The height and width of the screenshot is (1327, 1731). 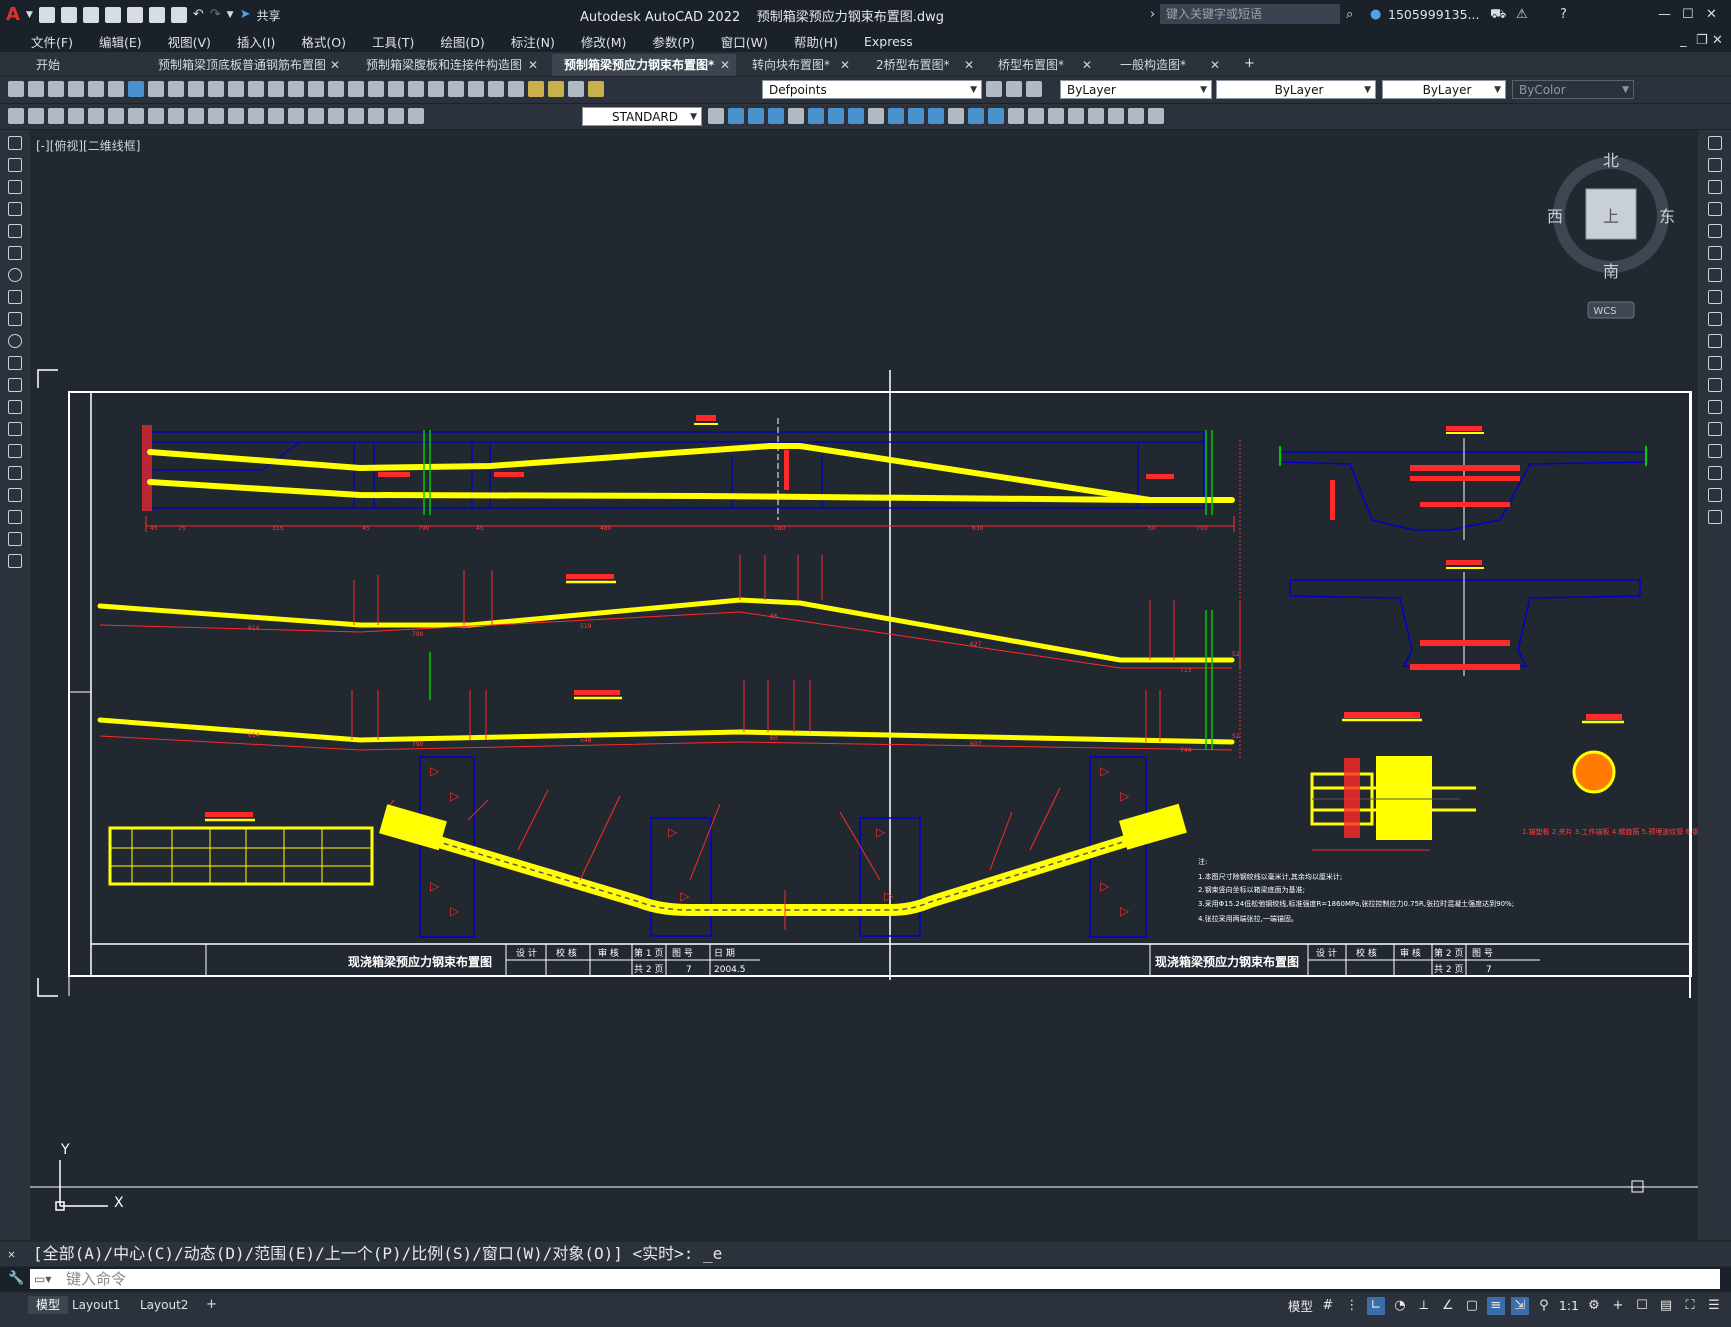 I want to click on chamfer-icon, so click(x=1714, y=451).